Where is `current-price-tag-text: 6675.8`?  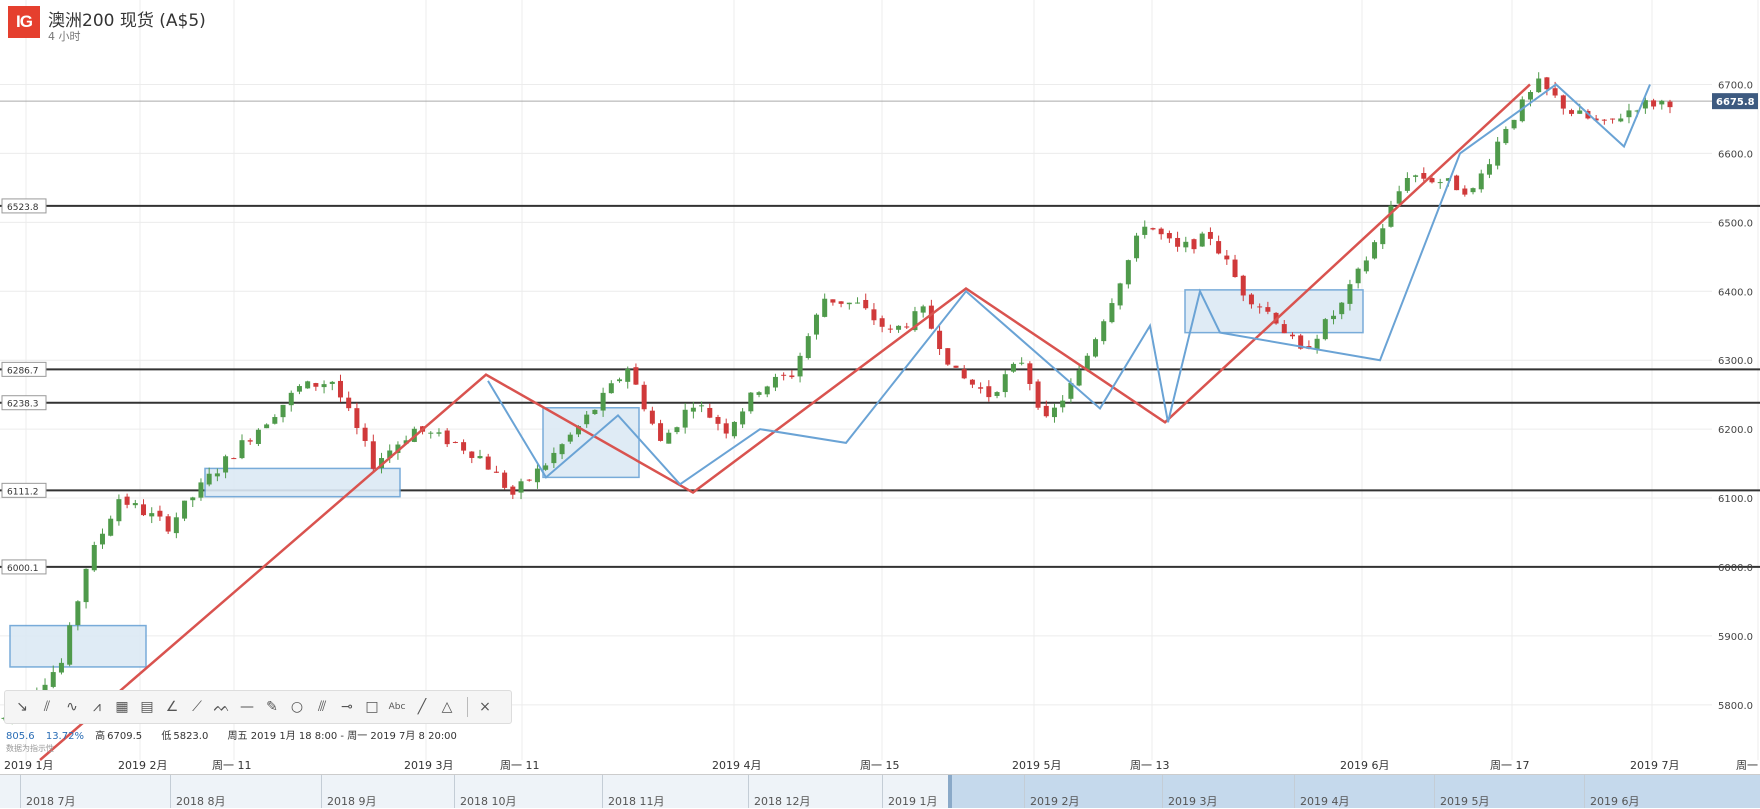 current-price-tag-text: 6675.8 is located at coordinates (1735, 102).